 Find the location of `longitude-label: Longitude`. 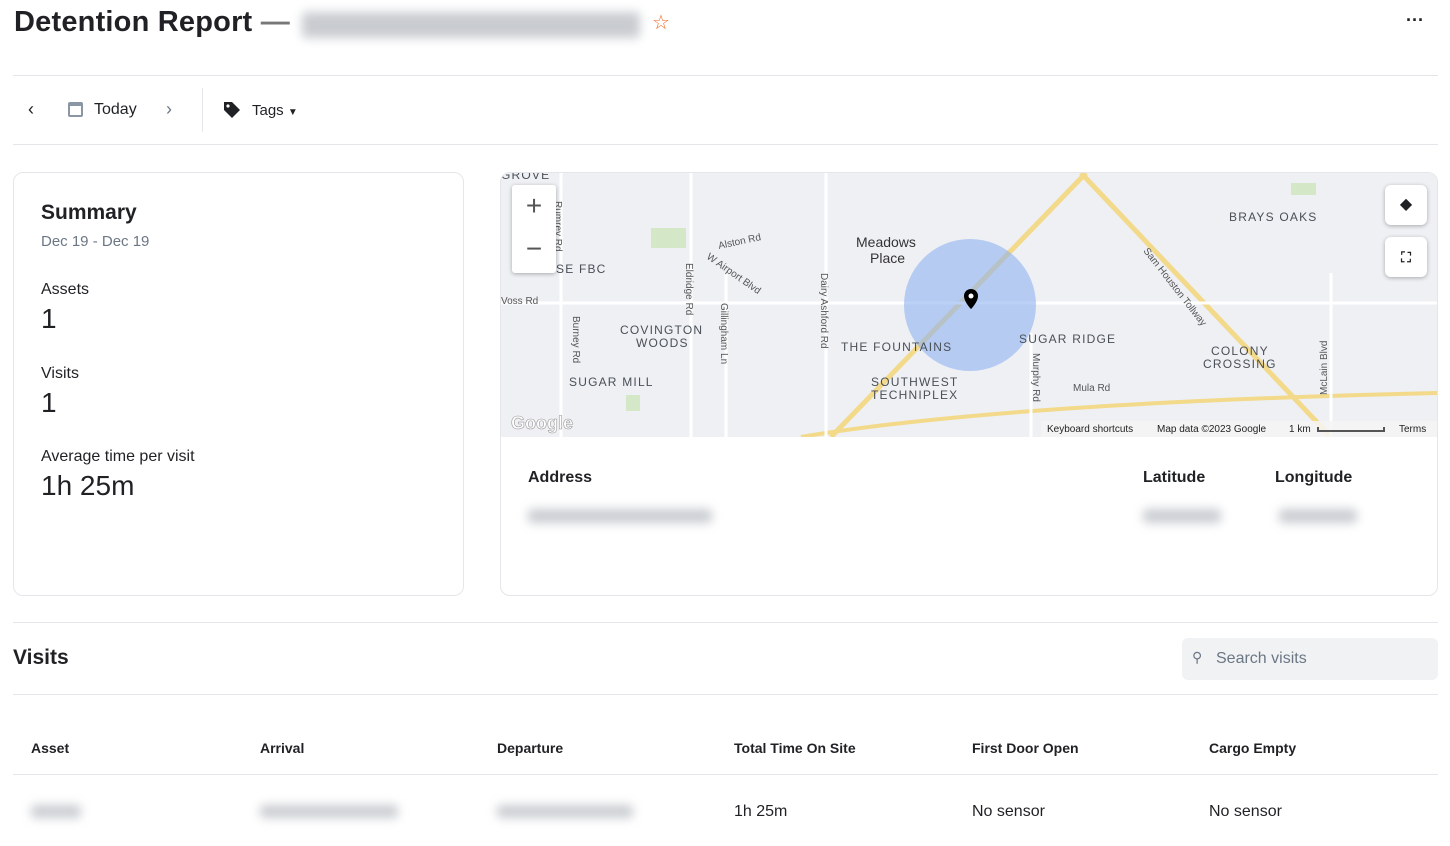

longitude-label: Longitude is located at coordinates (1314, 477).